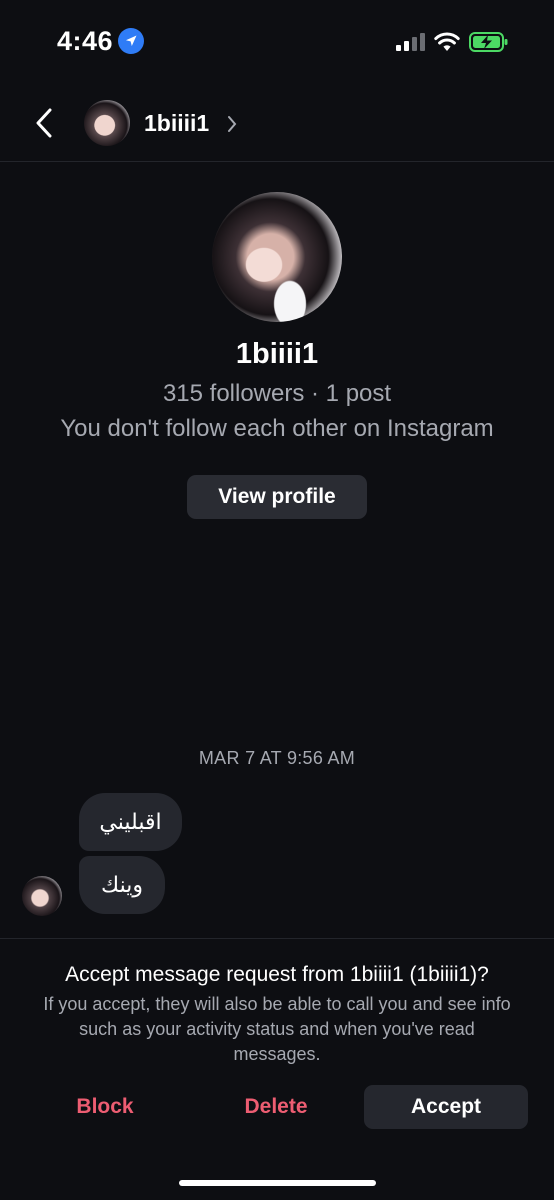 This screenshot has height=1200, width=554. Describe the element at coordinates (130, 822) in the screenshot. I see `message-bubble: اقبليني` at that location.